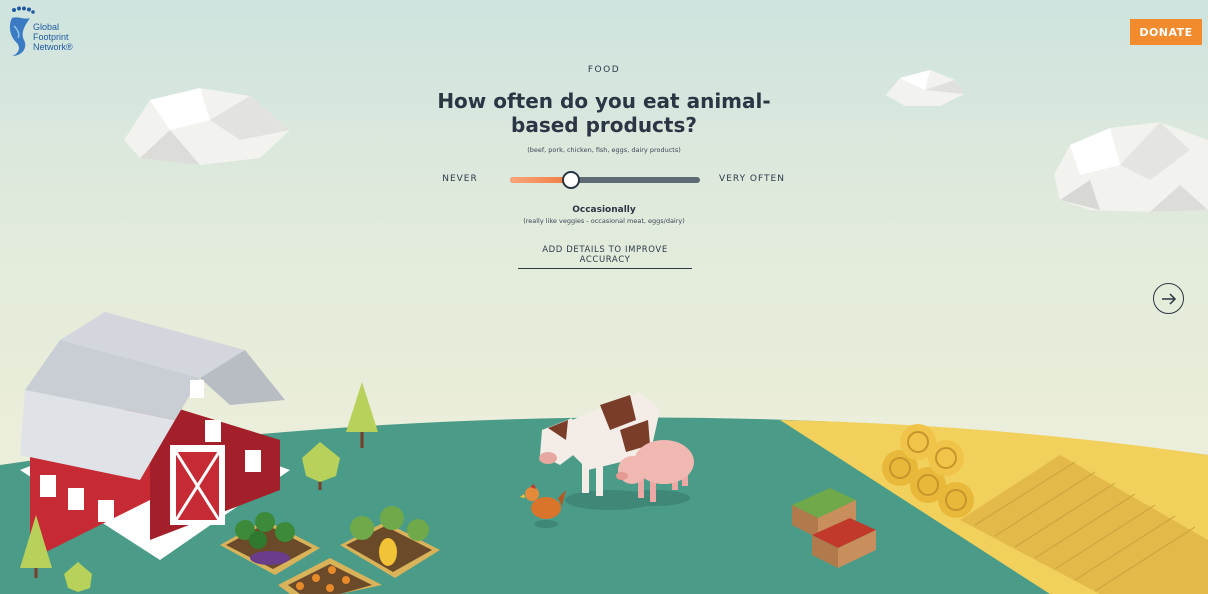 Image resolution: width=1208 pixels, height=594 pixels. What do you see at coordinates (605, 180) in the screenshot?
I see `frequency-slider-track` at bounding box center [605, 180].